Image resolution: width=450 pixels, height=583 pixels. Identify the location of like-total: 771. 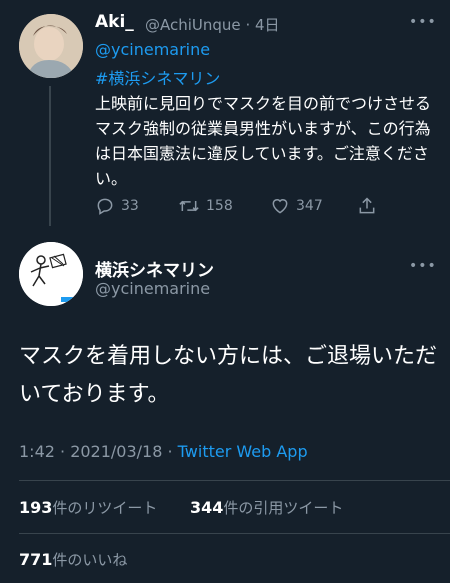
(36, 559).